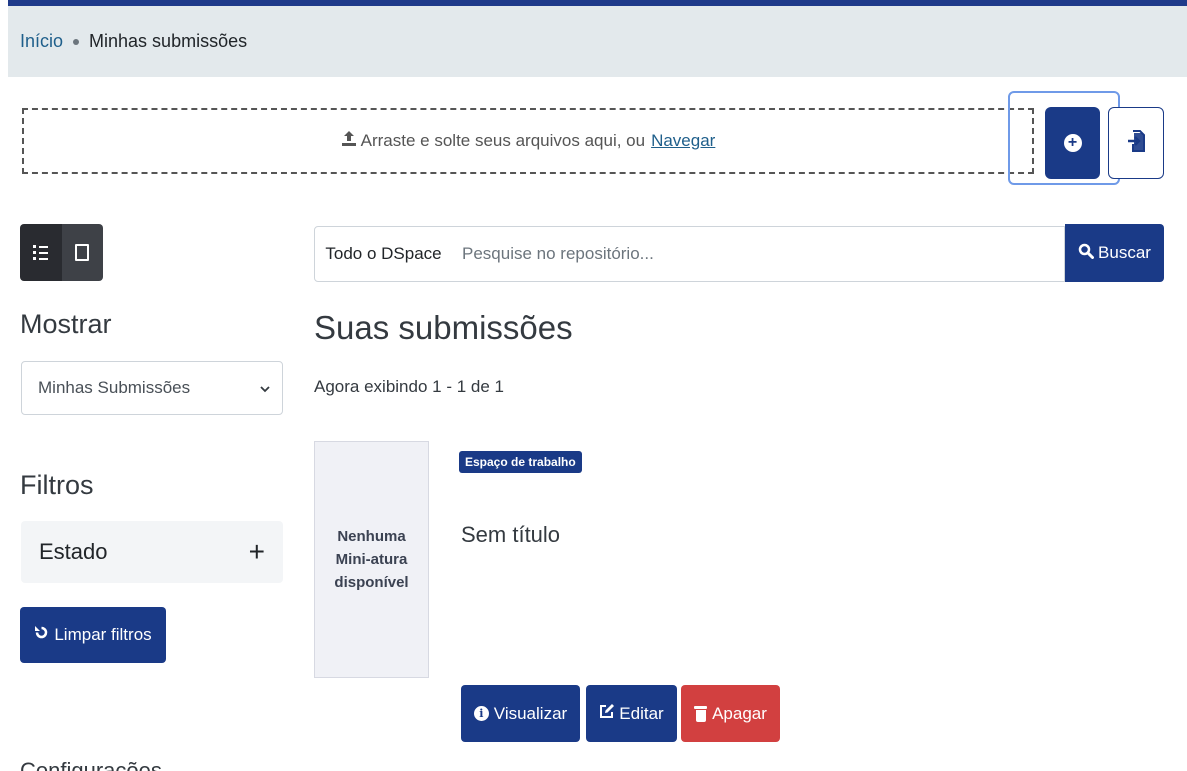 This screenshot has width=1187, height=771. Describe the element at coordinates (739, 713) in the screenshot. I see `delete-button-label: Apagar` at that location.